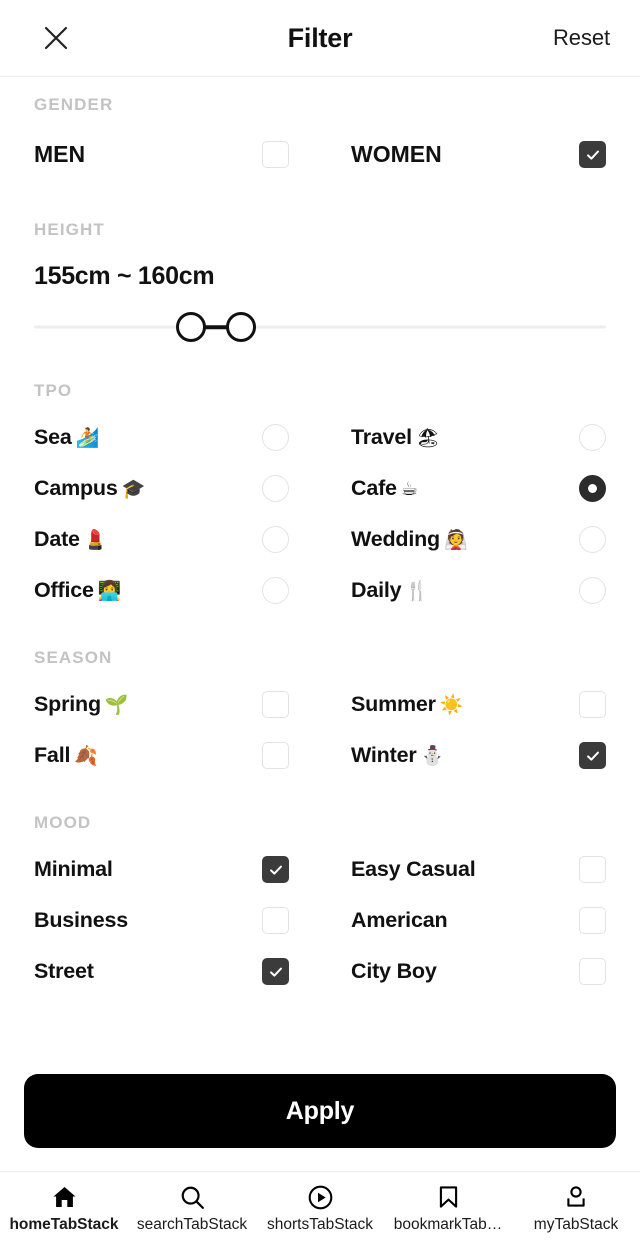 Image resolution: width=640 pixels, height=1247 pixels. Describe the element at coordinates (66, 755) in the screenshot. I see `option-label: Fall 🍂` at that location.